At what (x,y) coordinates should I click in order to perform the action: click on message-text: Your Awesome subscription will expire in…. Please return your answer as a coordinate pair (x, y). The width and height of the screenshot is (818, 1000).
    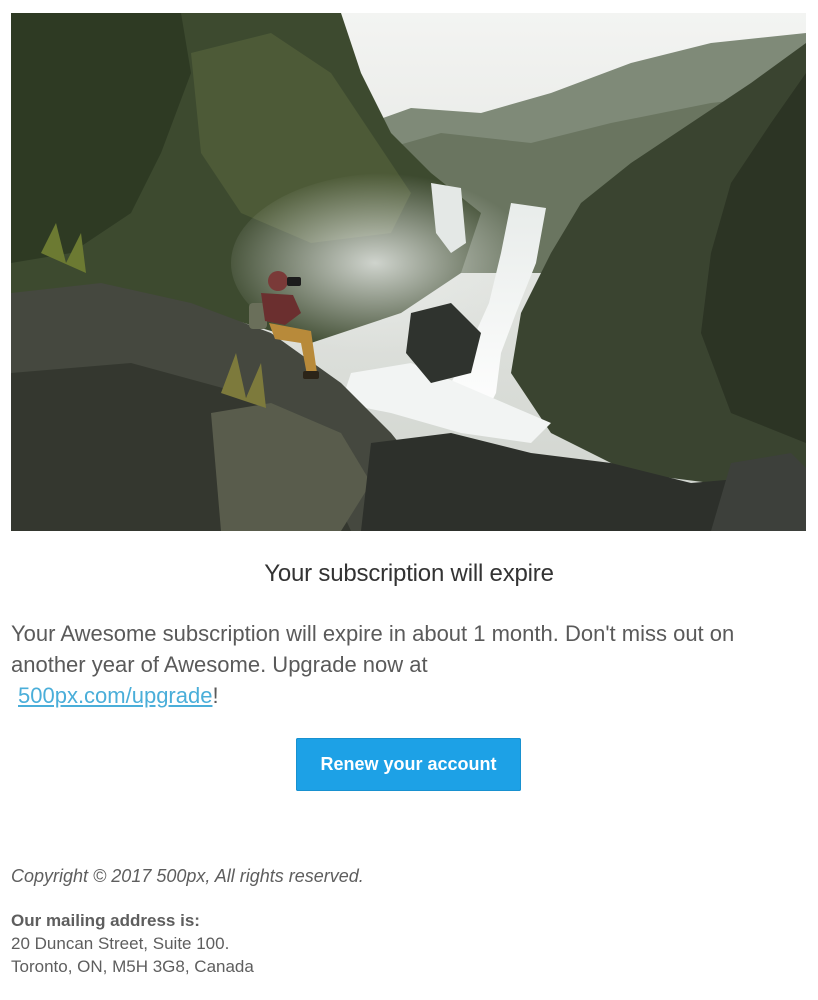
    Looking at the image, I should click on (373, 649).